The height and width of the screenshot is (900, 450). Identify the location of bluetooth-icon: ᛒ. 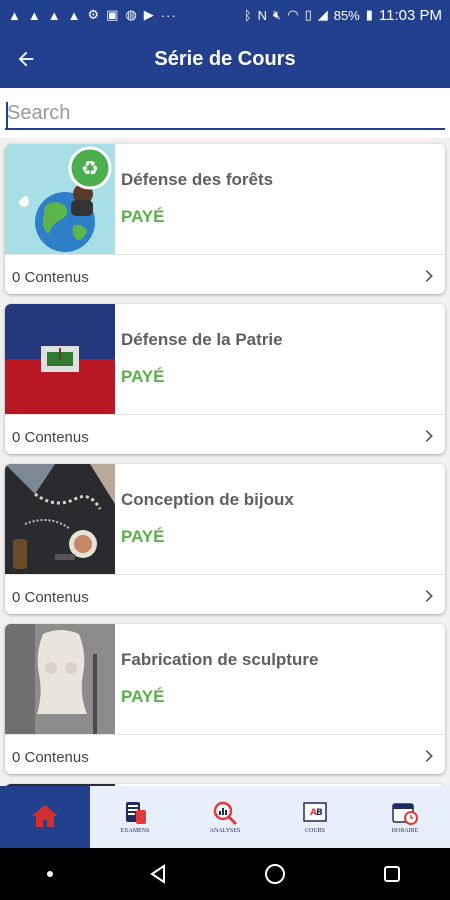
(247, 15).